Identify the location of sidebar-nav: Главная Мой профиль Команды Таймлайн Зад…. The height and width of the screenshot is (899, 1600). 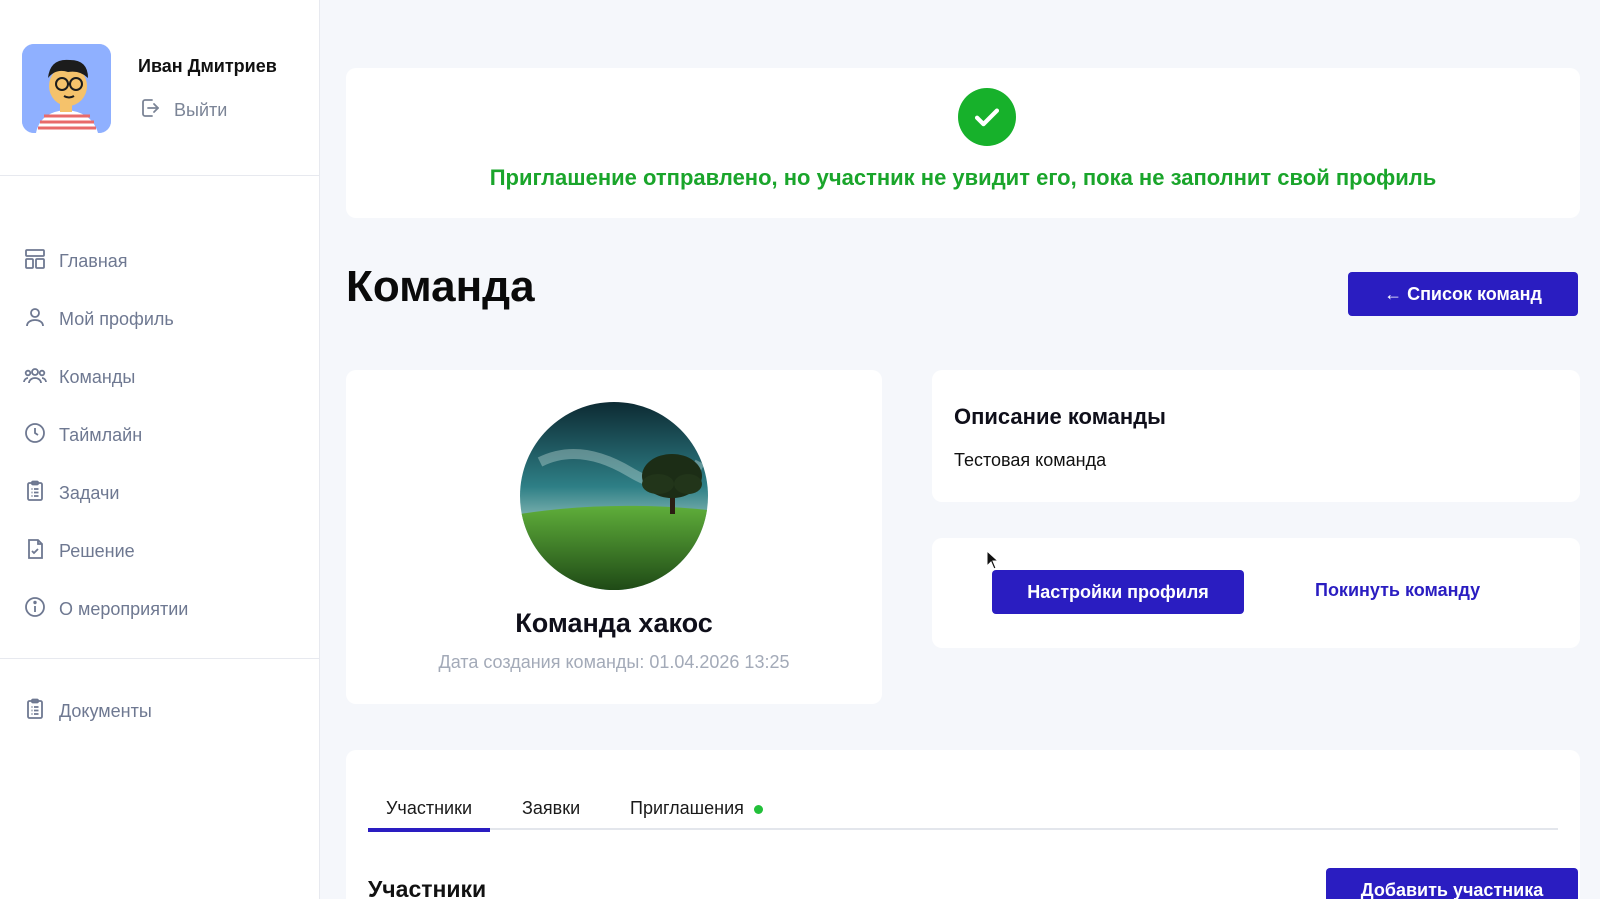
(160, 435).